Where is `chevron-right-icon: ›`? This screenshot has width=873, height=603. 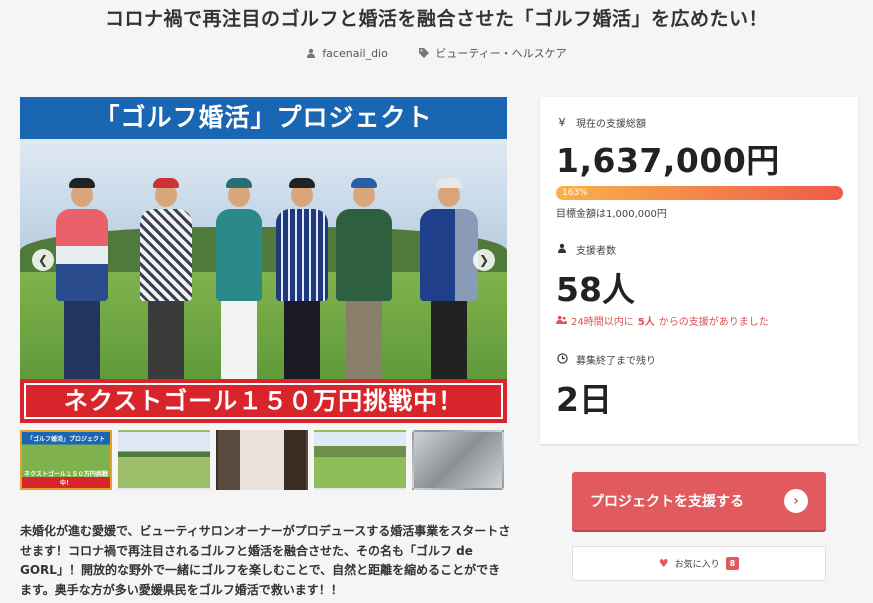 chevron-right-icon: › is located at coordinates (796, 501).